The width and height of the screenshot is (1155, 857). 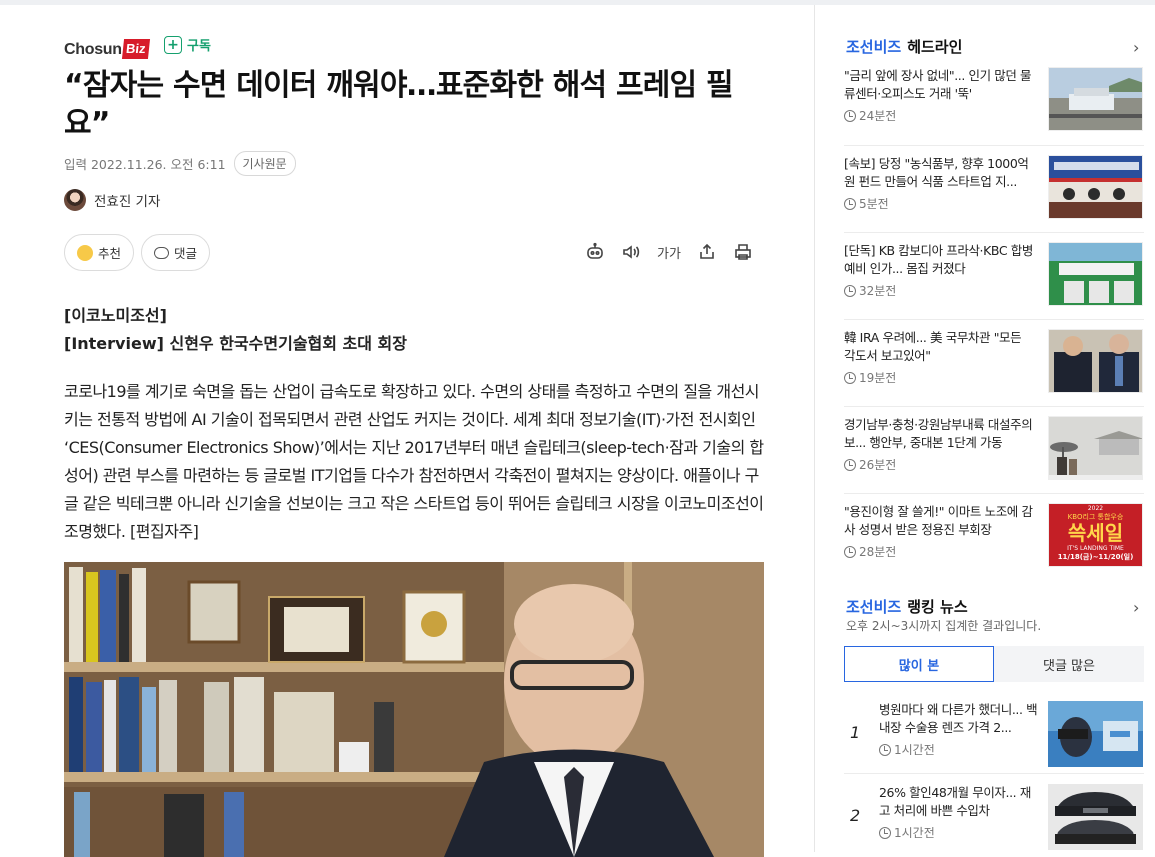 I want to click on article-tools: 가가, so click(x=669, y=252).